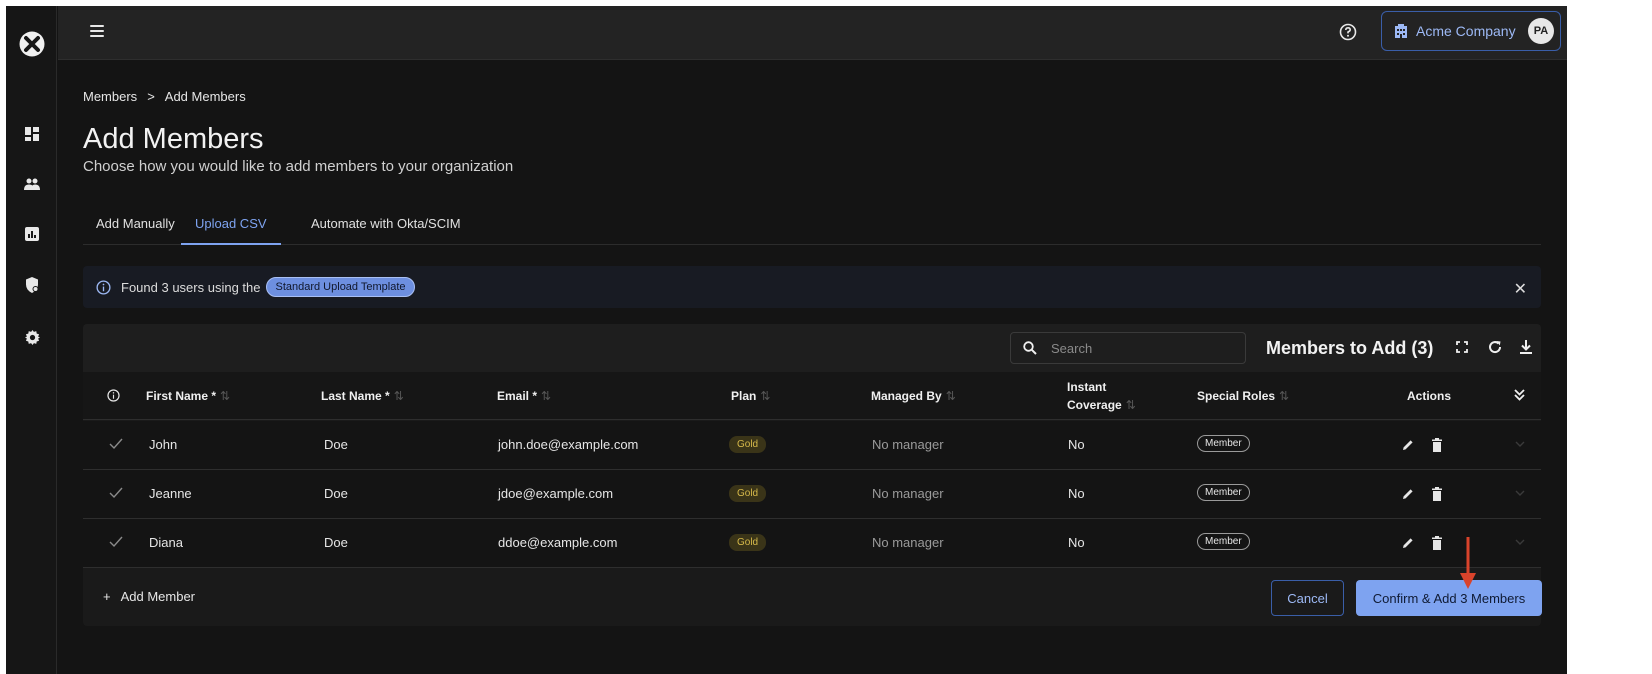 The height and width of the screenshot is (674, 1652). I want to click on column-label: Coverage, so click(1094, 405).